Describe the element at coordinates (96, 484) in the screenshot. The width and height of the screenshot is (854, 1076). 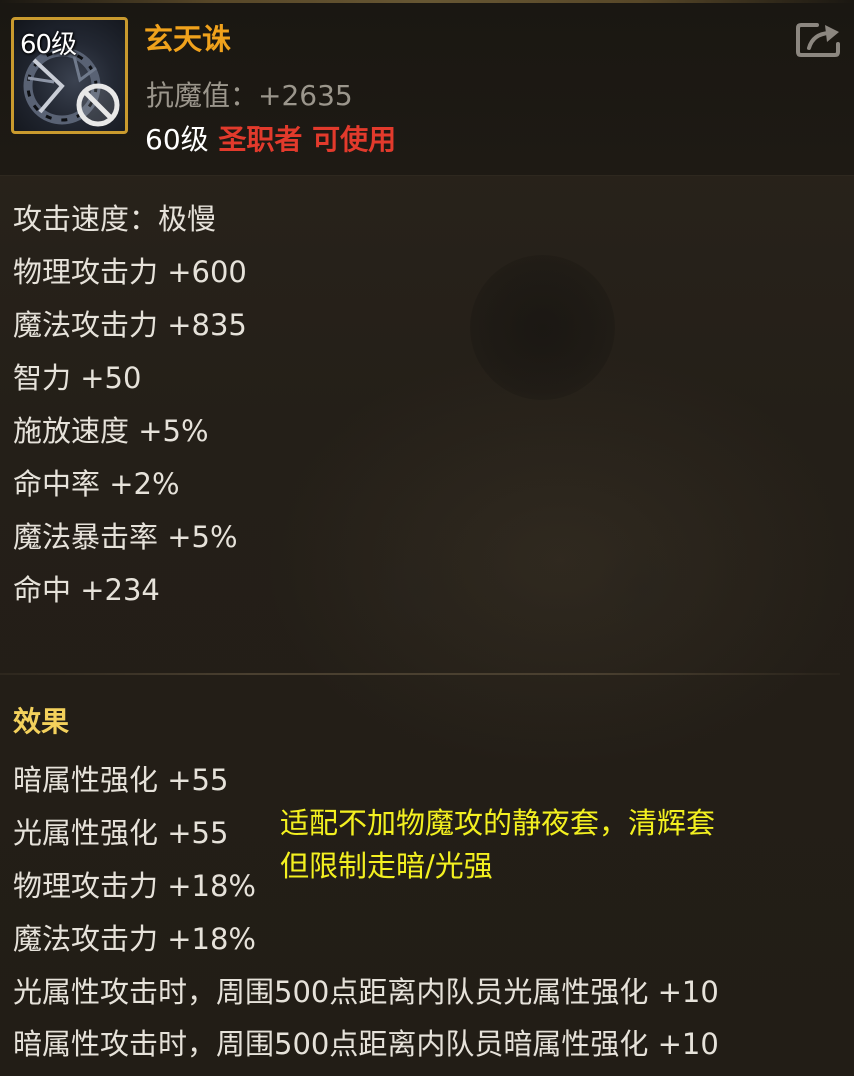
I see `stat-hit-rate: 命中率 +2%` at that location.